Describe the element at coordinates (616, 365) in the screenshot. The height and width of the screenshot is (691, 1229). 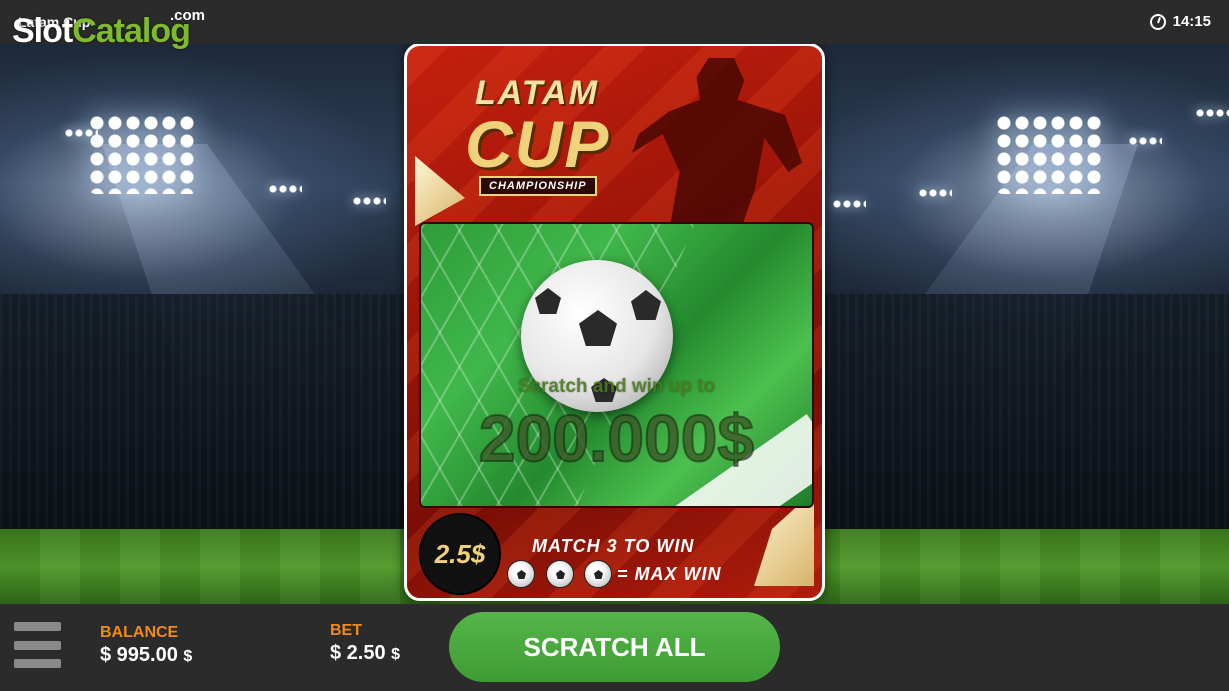
I see `scratch-area: Scratch and win up to 200.000$` at that location.